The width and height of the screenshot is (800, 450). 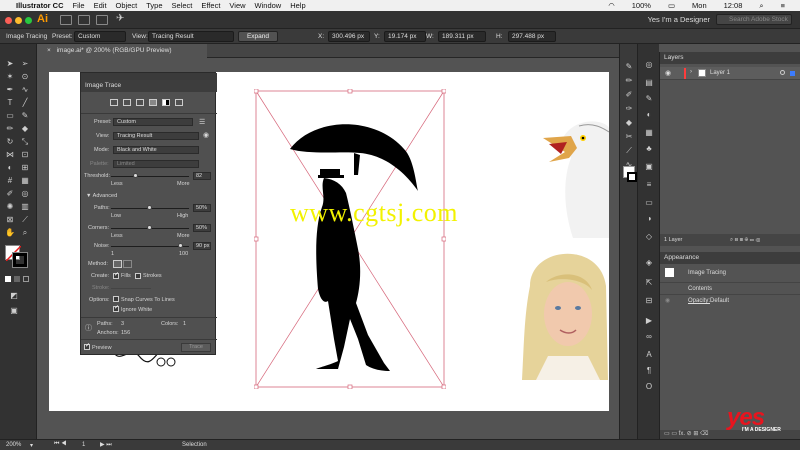 What do you see at coordinates (730, 258) in the screenshot?
I see `appearance-panel-header: Appearance` at bounding box center [730, 258].